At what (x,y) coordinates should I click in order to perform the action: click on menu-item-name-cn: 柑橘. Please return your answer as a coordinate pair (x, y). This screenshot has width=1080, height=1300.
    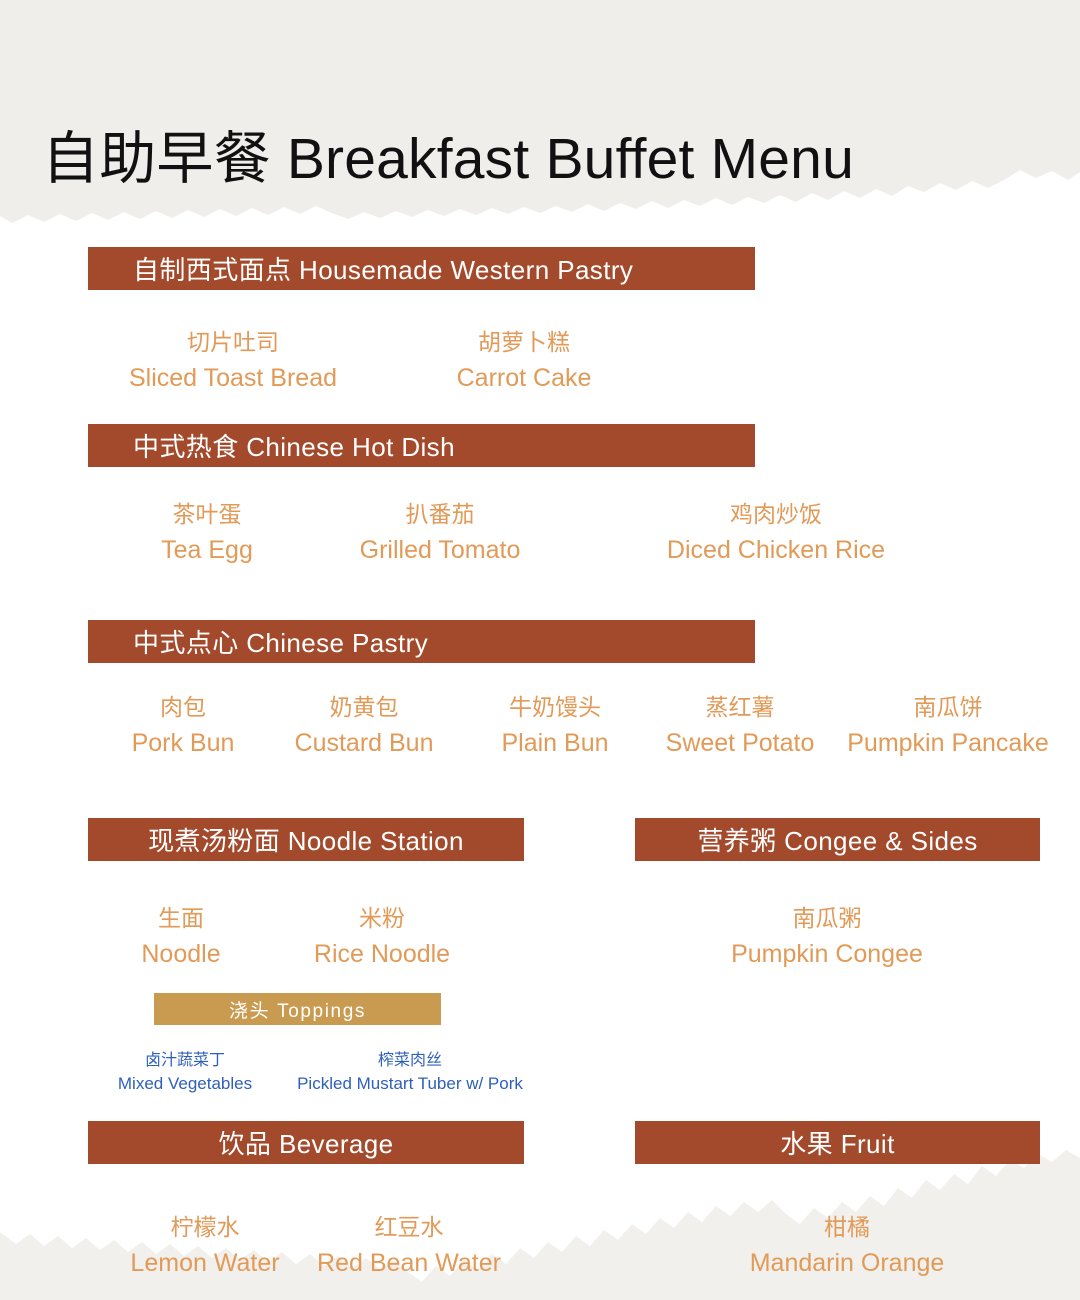
    Looking at the image, I should click on (847, 1227).